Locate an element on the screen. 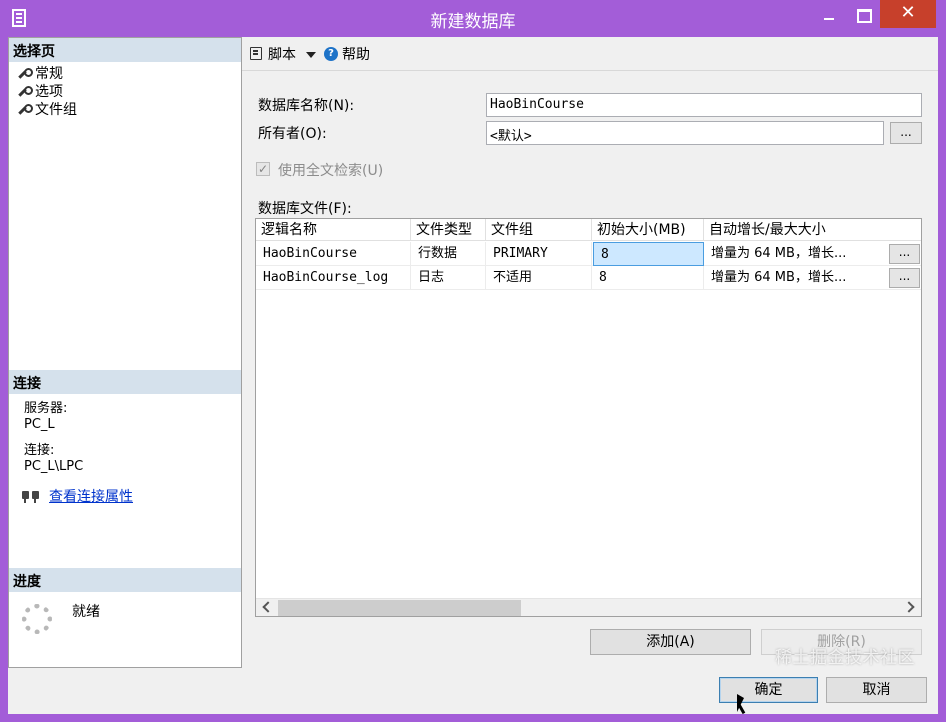  progress-status: 就绪 is located at coordinates (86, 612).